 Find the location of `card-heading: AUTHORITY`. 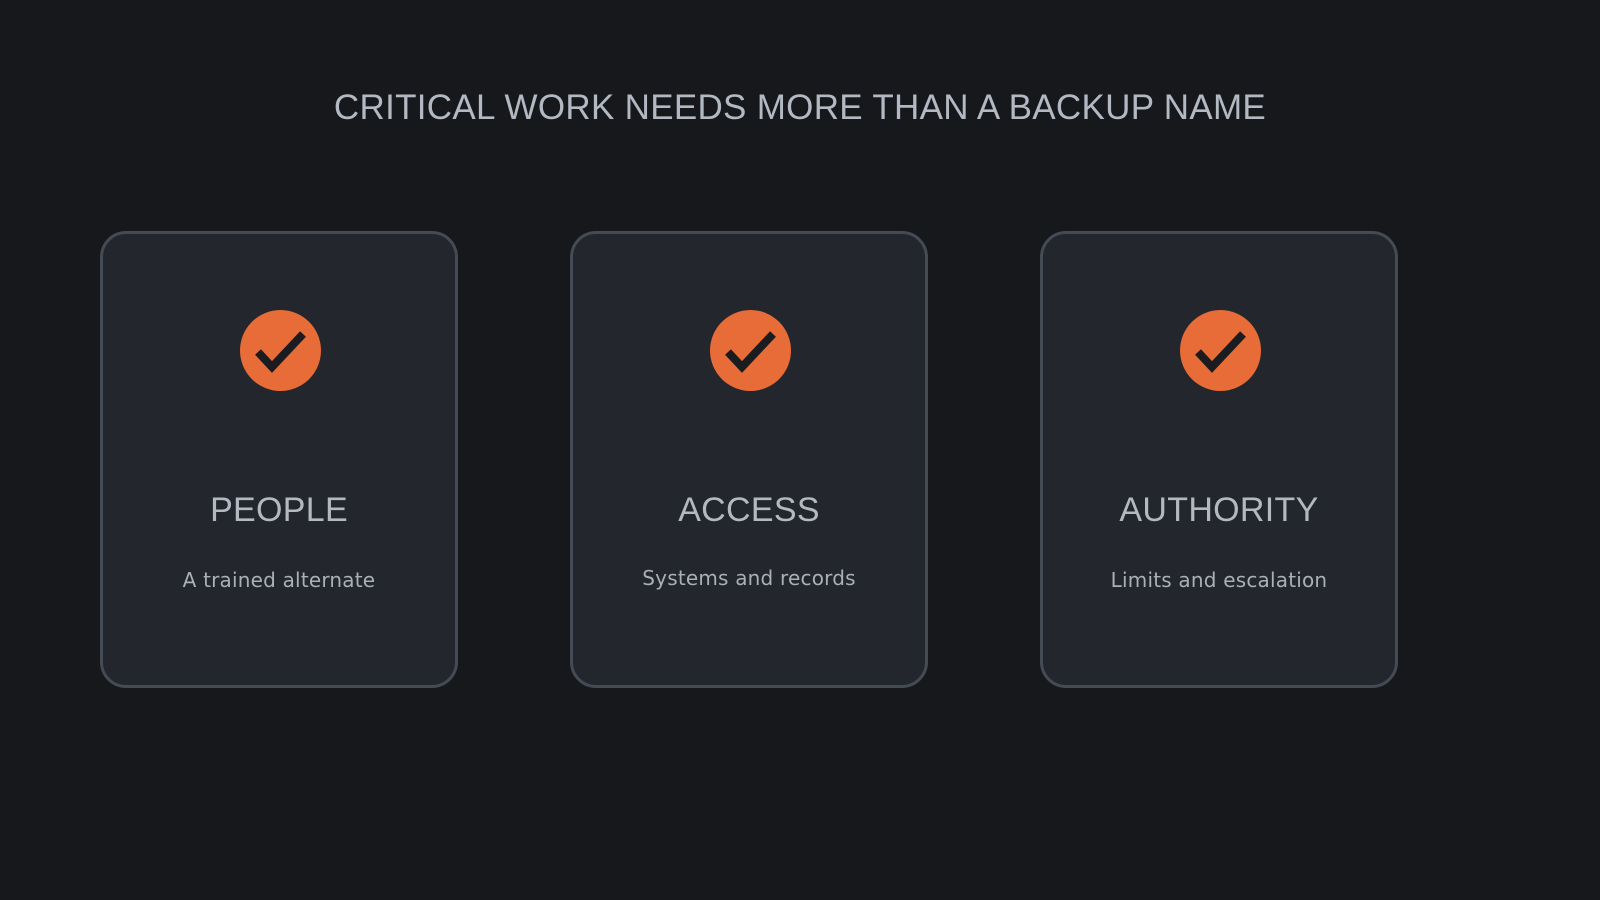

card-heading: AUTHORITY is located at coordinates (1219, 510).